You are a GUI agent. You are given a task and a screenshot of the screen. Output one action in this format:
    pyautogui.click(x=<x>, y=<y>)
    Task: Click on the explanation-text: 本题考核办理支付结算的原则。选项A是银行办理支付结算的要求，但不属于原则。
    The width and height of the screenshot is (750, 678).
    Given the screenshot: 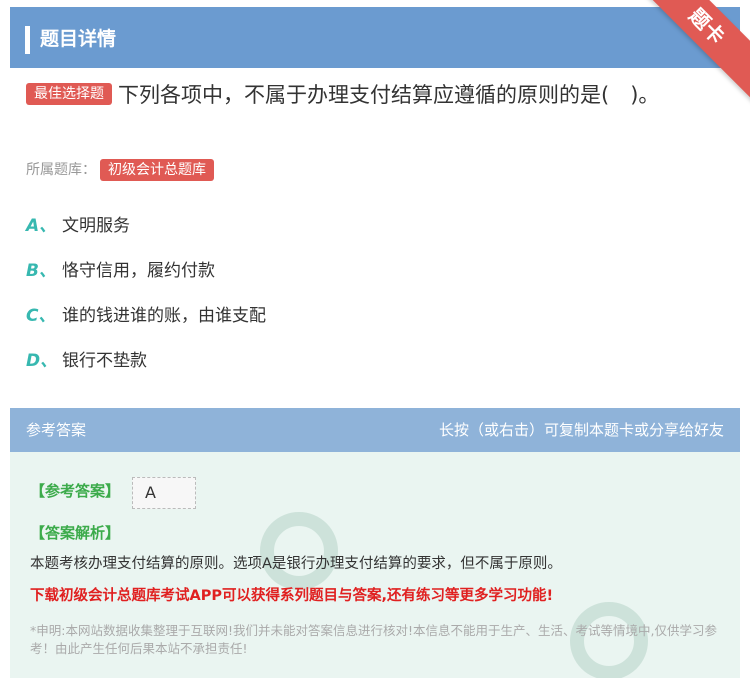 What is the action you would take?
    pyautogui.click(x=296, y=564)
    